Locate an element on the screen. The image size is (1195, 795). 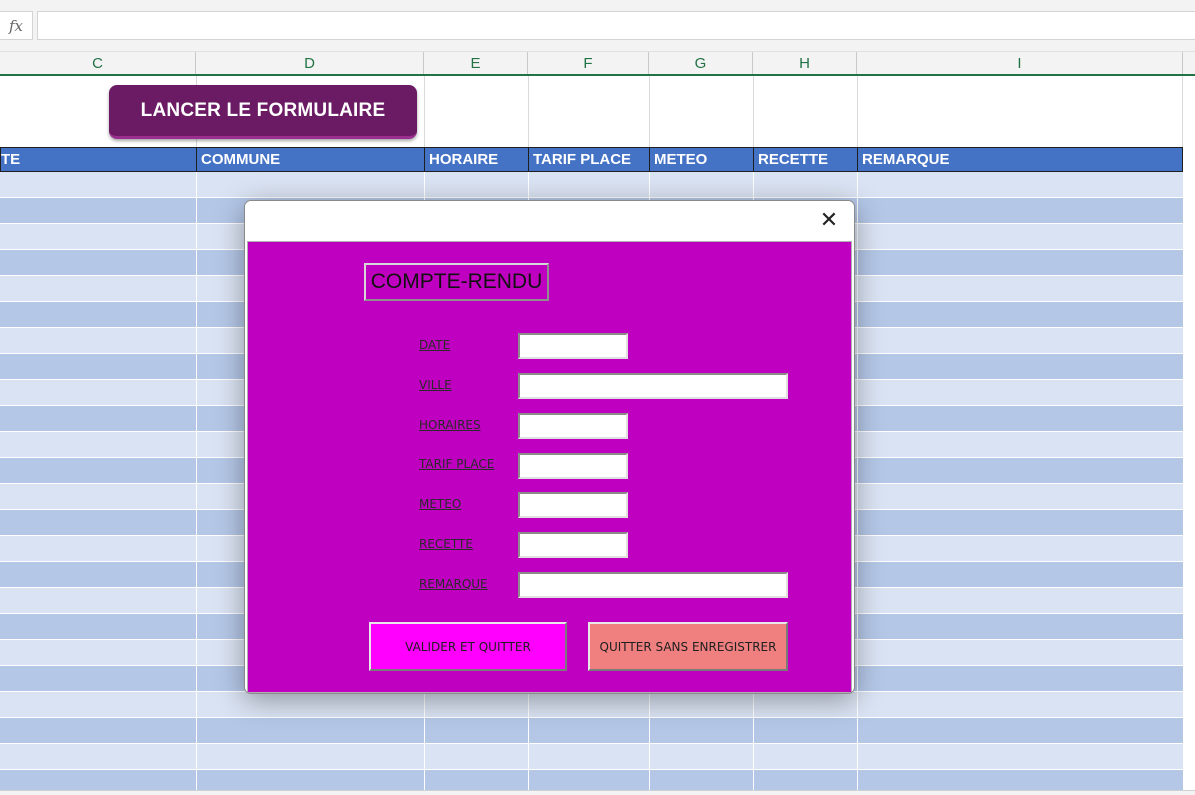
column-header-d: D is located at coordinates (310, 63).